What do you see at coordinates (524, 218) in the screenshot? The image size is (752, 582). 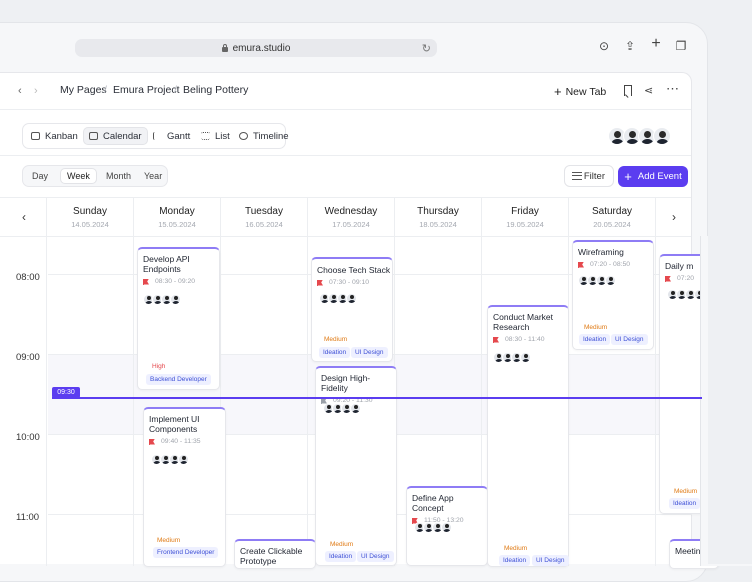 I see `day-header-friday: Friday 19.05.2024` at bounding box center [524, 218].